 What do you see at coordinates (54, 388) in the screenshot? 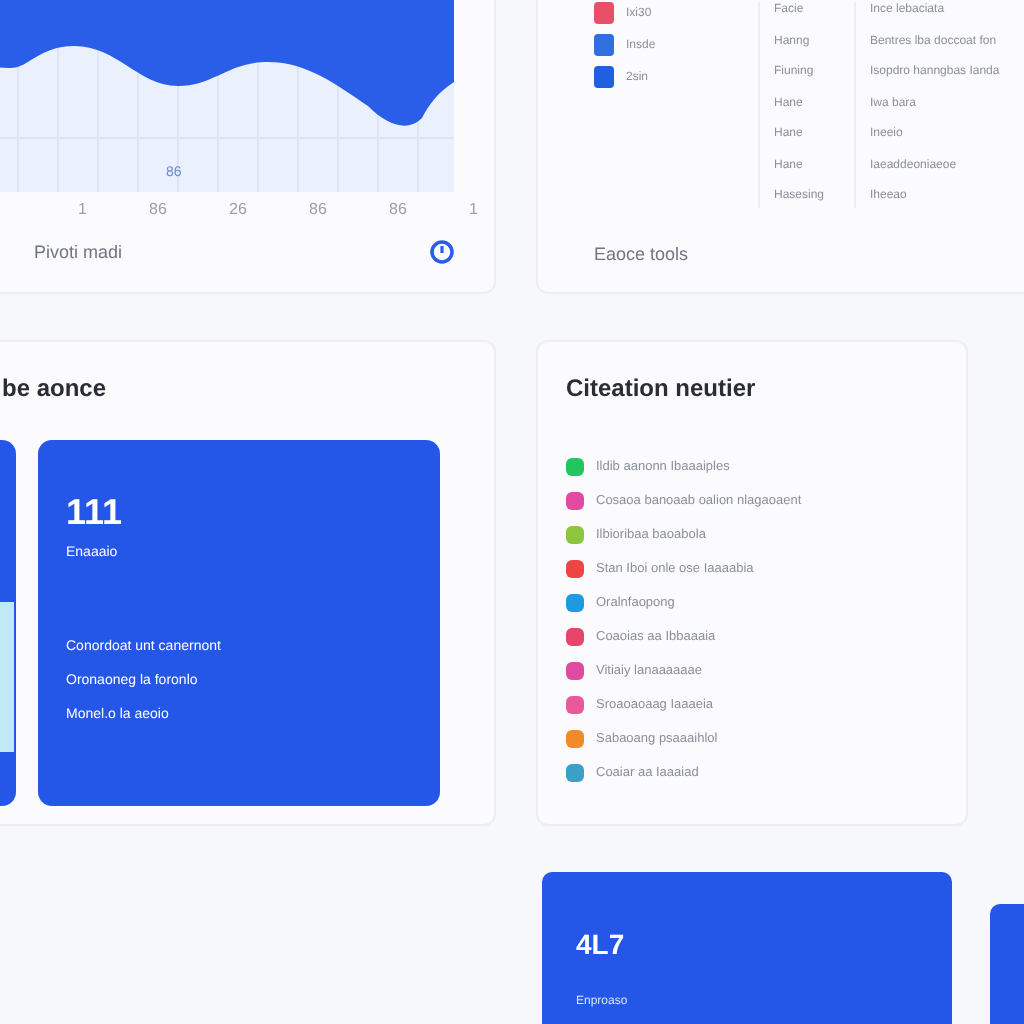
I see `card-title: be aonce` at bounding box center [54, 388].